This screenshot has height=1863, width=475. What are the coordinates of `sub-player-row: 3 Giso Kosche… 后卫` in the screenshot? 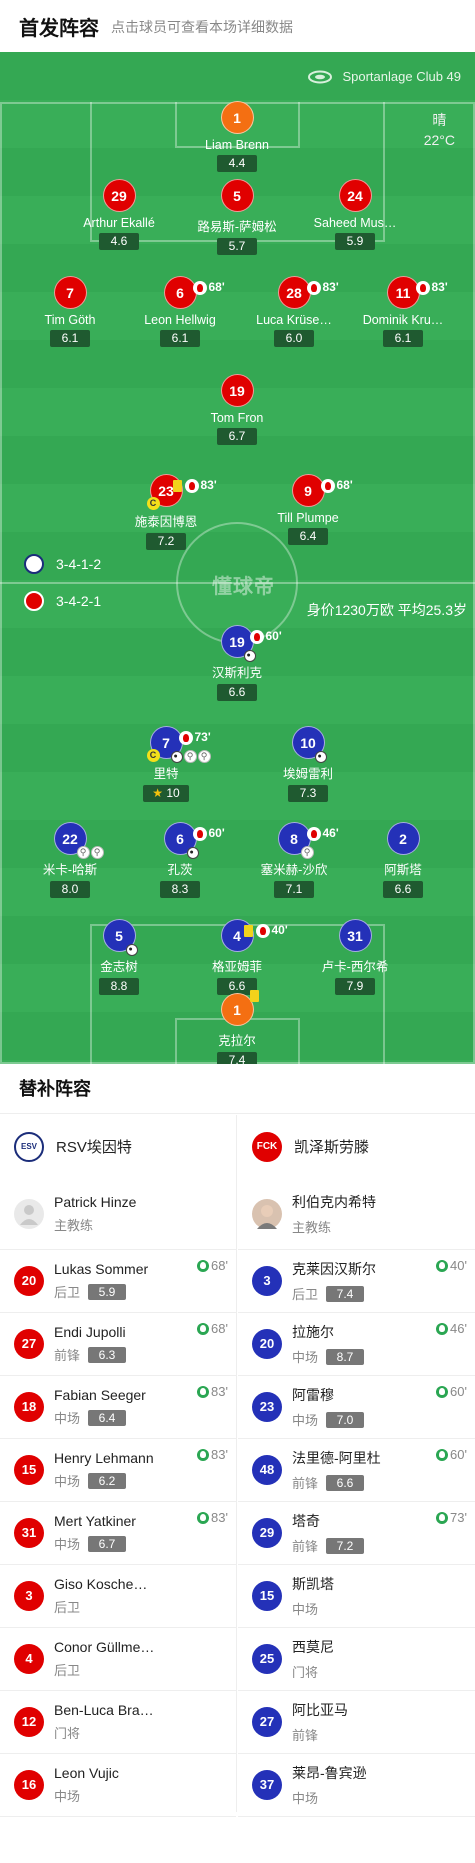 It's located at (118, 1596).